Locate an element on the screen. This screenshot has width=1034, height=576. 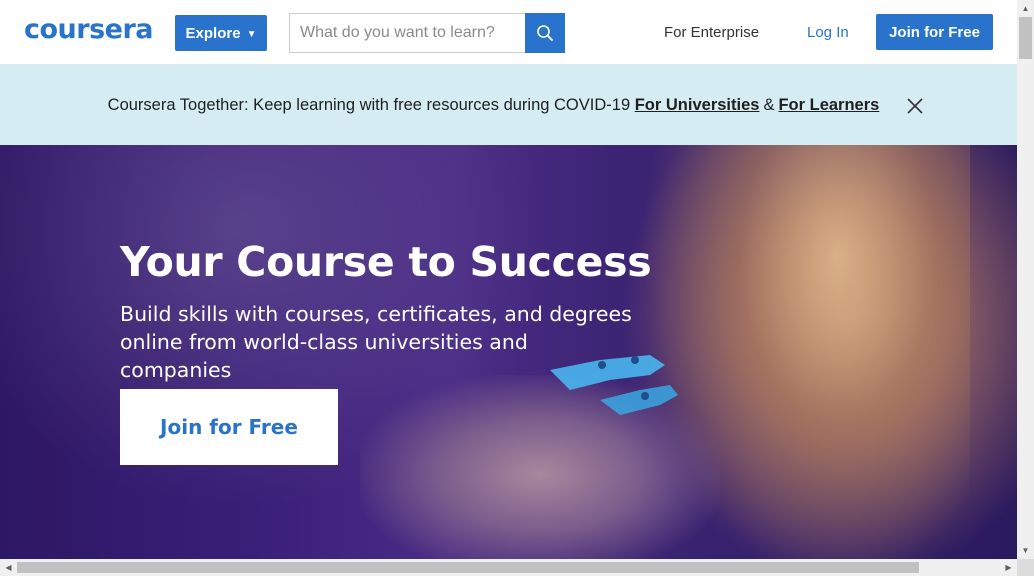
scrollbar-corner is located at coordinates (1025, 567).